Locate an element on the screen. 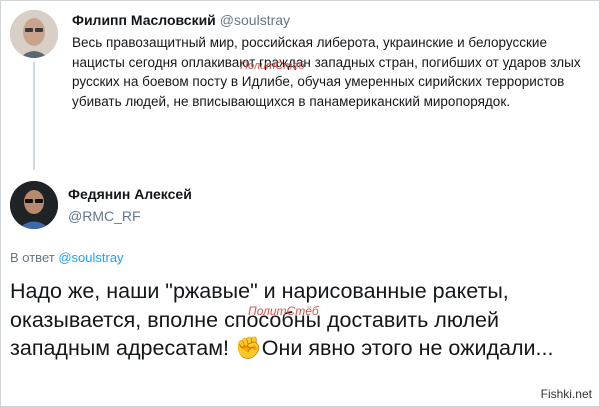  author-name: Федянин Алексей is located at coordinates (130, 194).